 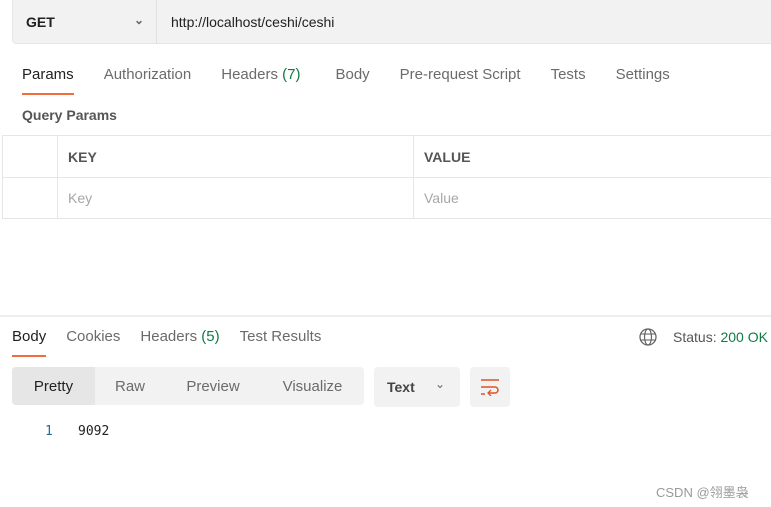 I want to click on key-header: KEY, so click(x=235, y=156).